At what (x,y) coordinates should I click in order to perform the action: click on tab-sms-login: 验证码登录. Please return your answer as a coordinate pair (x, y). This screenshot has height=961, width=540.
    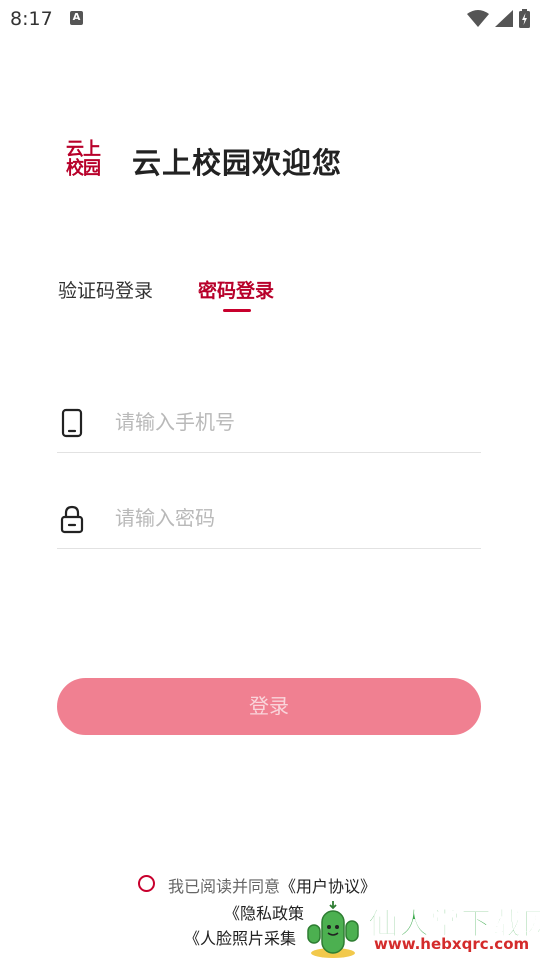
    Looking at the image, I should click on (105, 289).